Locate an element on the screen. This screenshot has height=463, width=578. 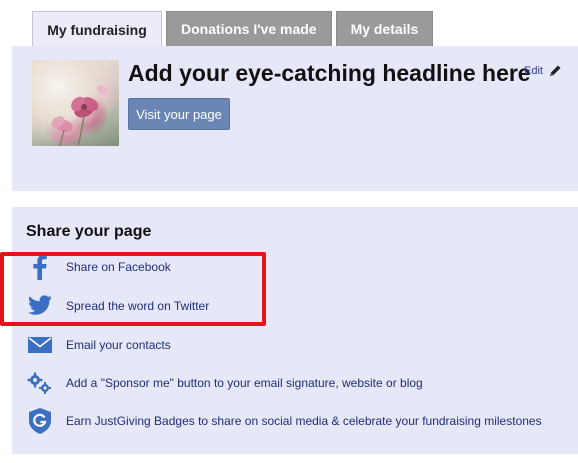
share-twitter-label: Spread the word on Twitter is located at coordinates (137, 306).